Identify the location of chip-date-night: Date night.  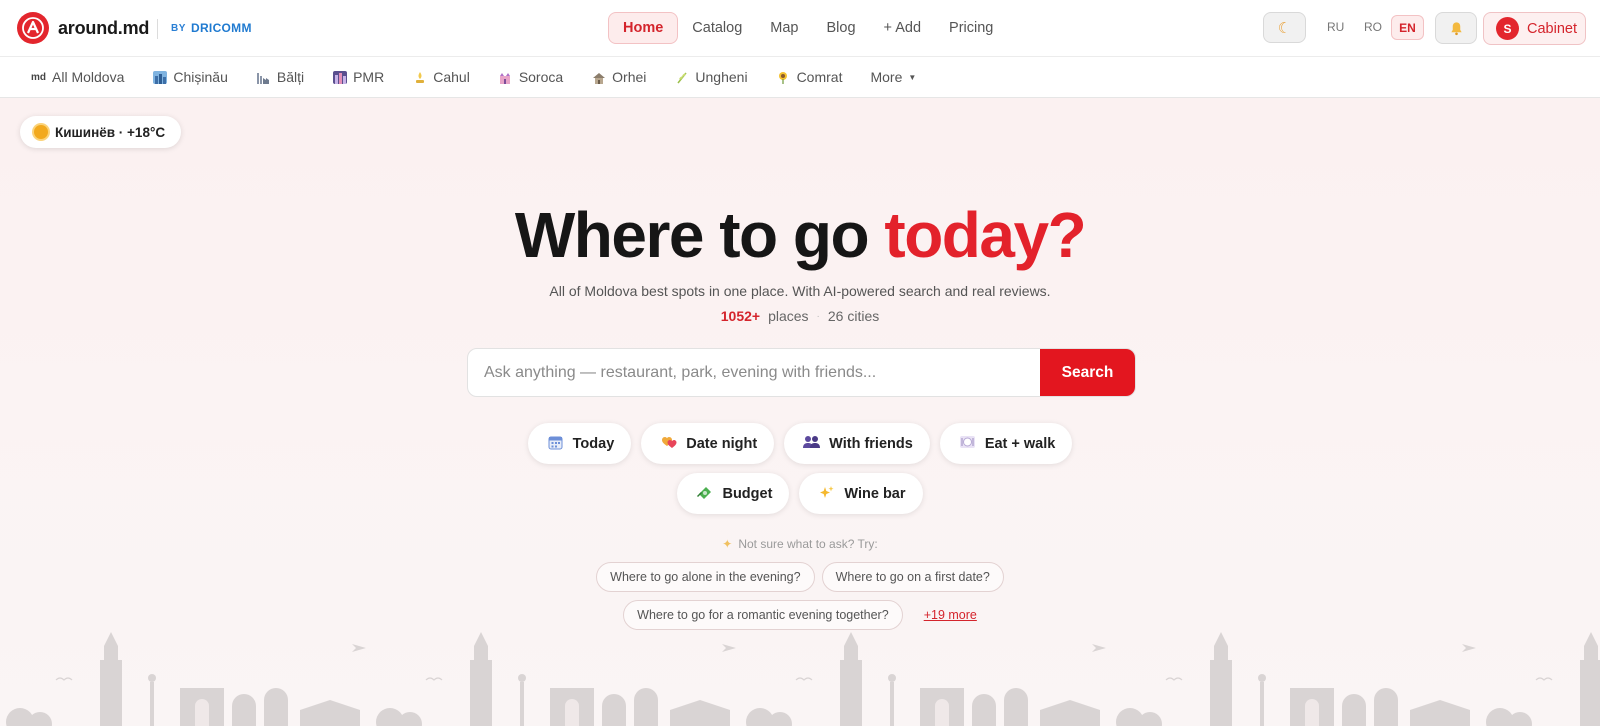
(708, 443).